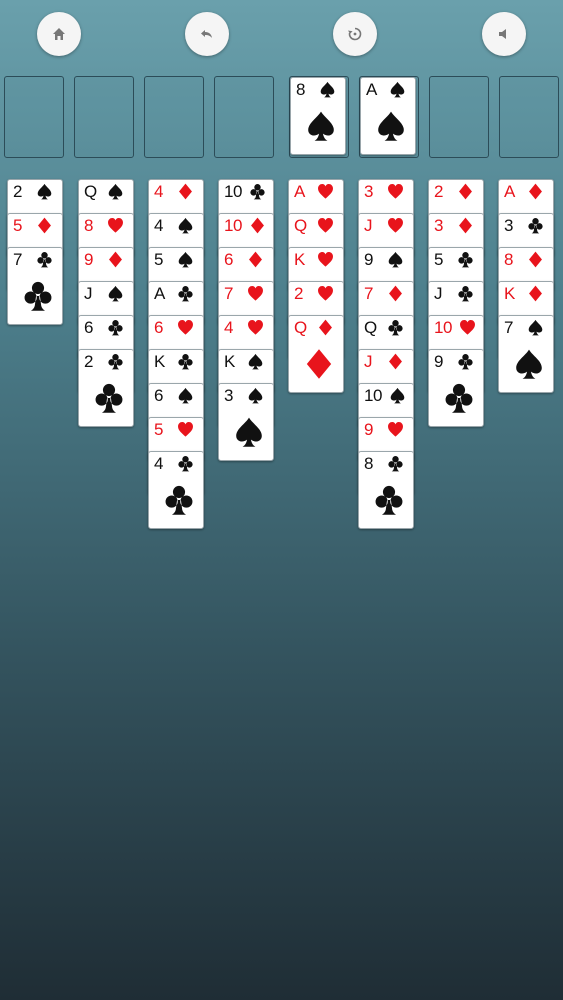 The image size is (563, 1000). I want to click on card-rank: 9, so click(368, 429).